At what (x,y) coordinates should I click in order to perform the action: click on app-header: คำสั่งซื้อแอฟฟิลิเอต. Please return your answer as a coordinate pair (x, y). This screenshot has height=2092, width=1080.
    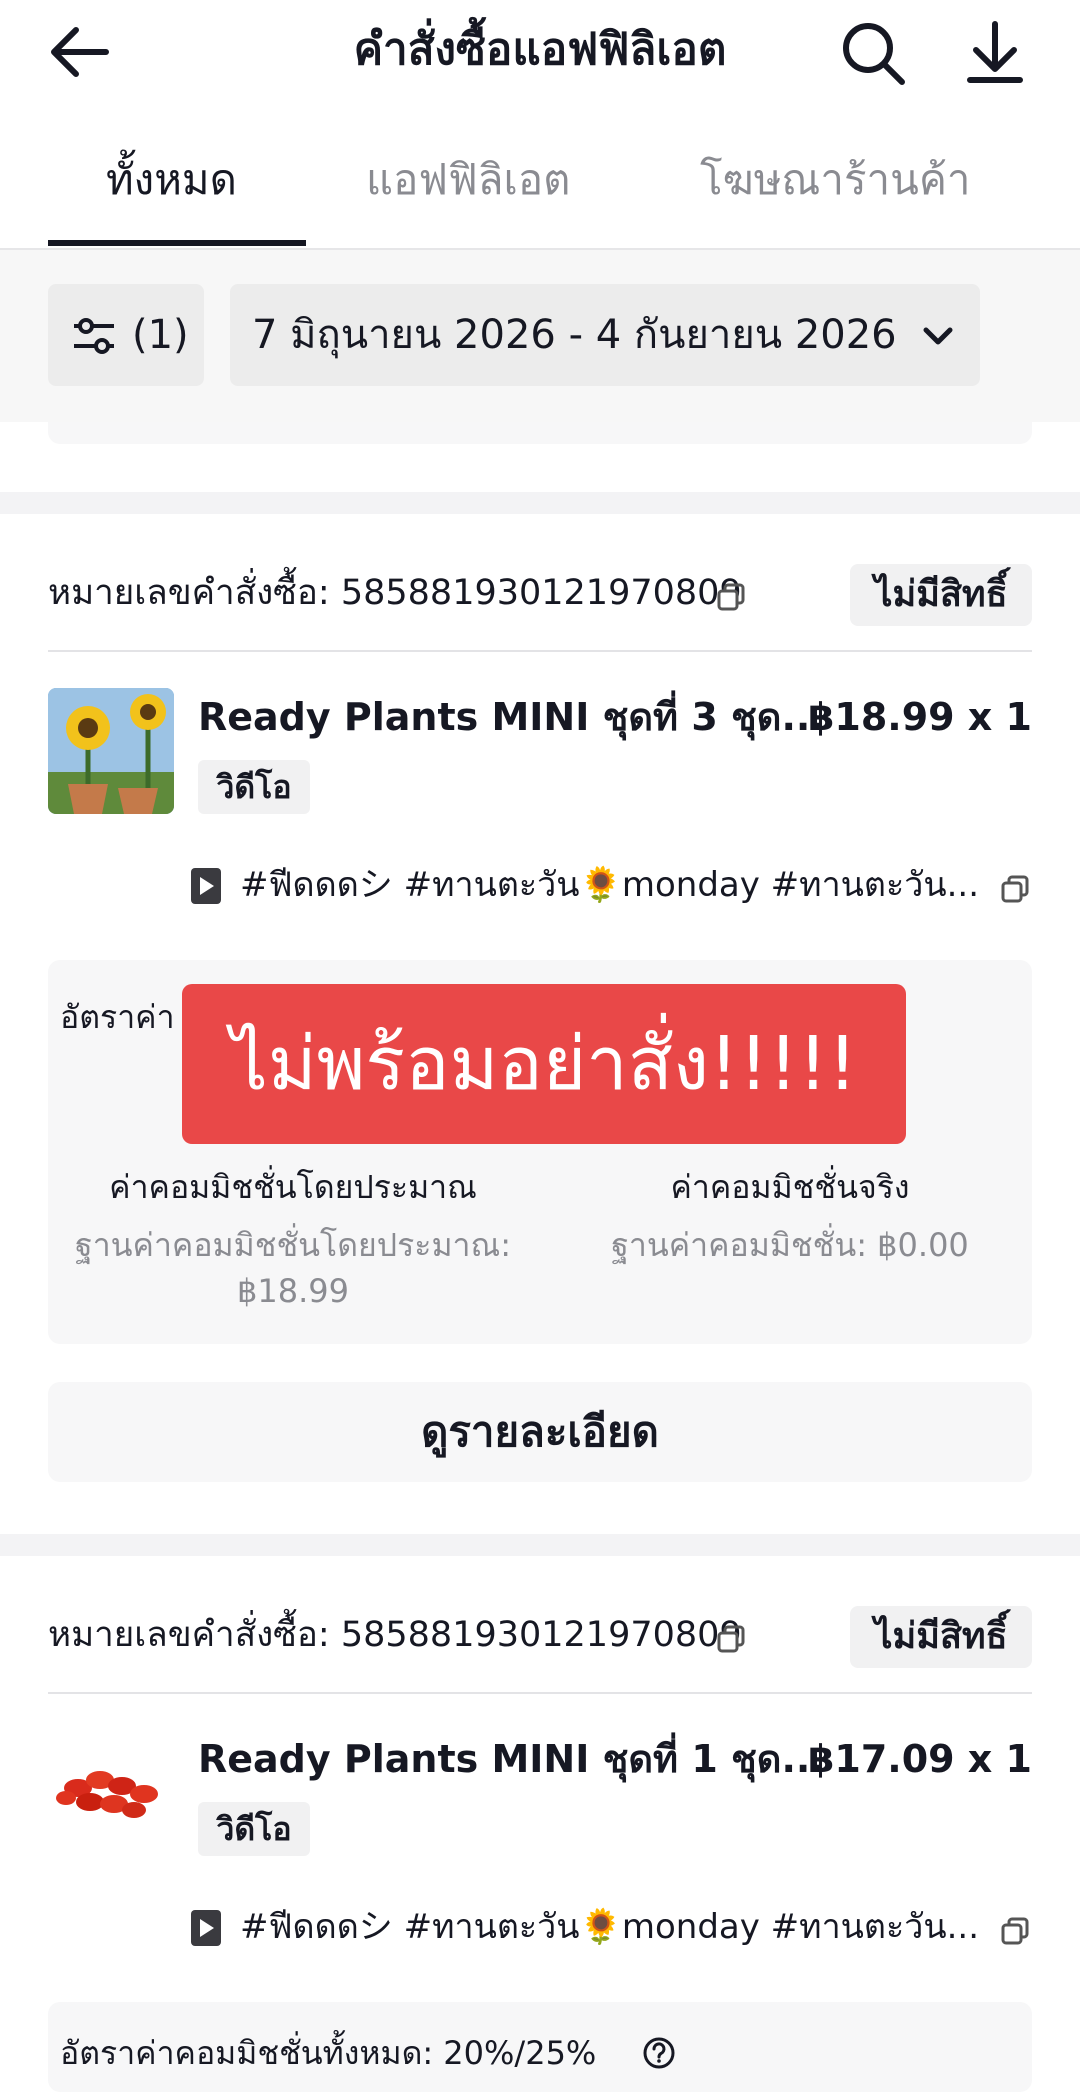
    Looking at the image, I should click on (540, 55).